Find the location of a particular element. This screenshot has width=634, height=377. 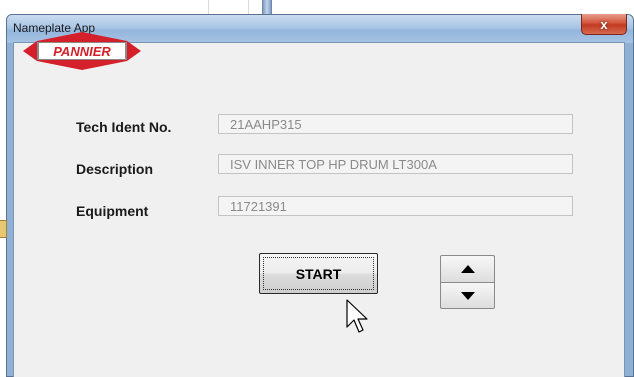

mouse-cursor-icon is located at coordinates (357, 316).